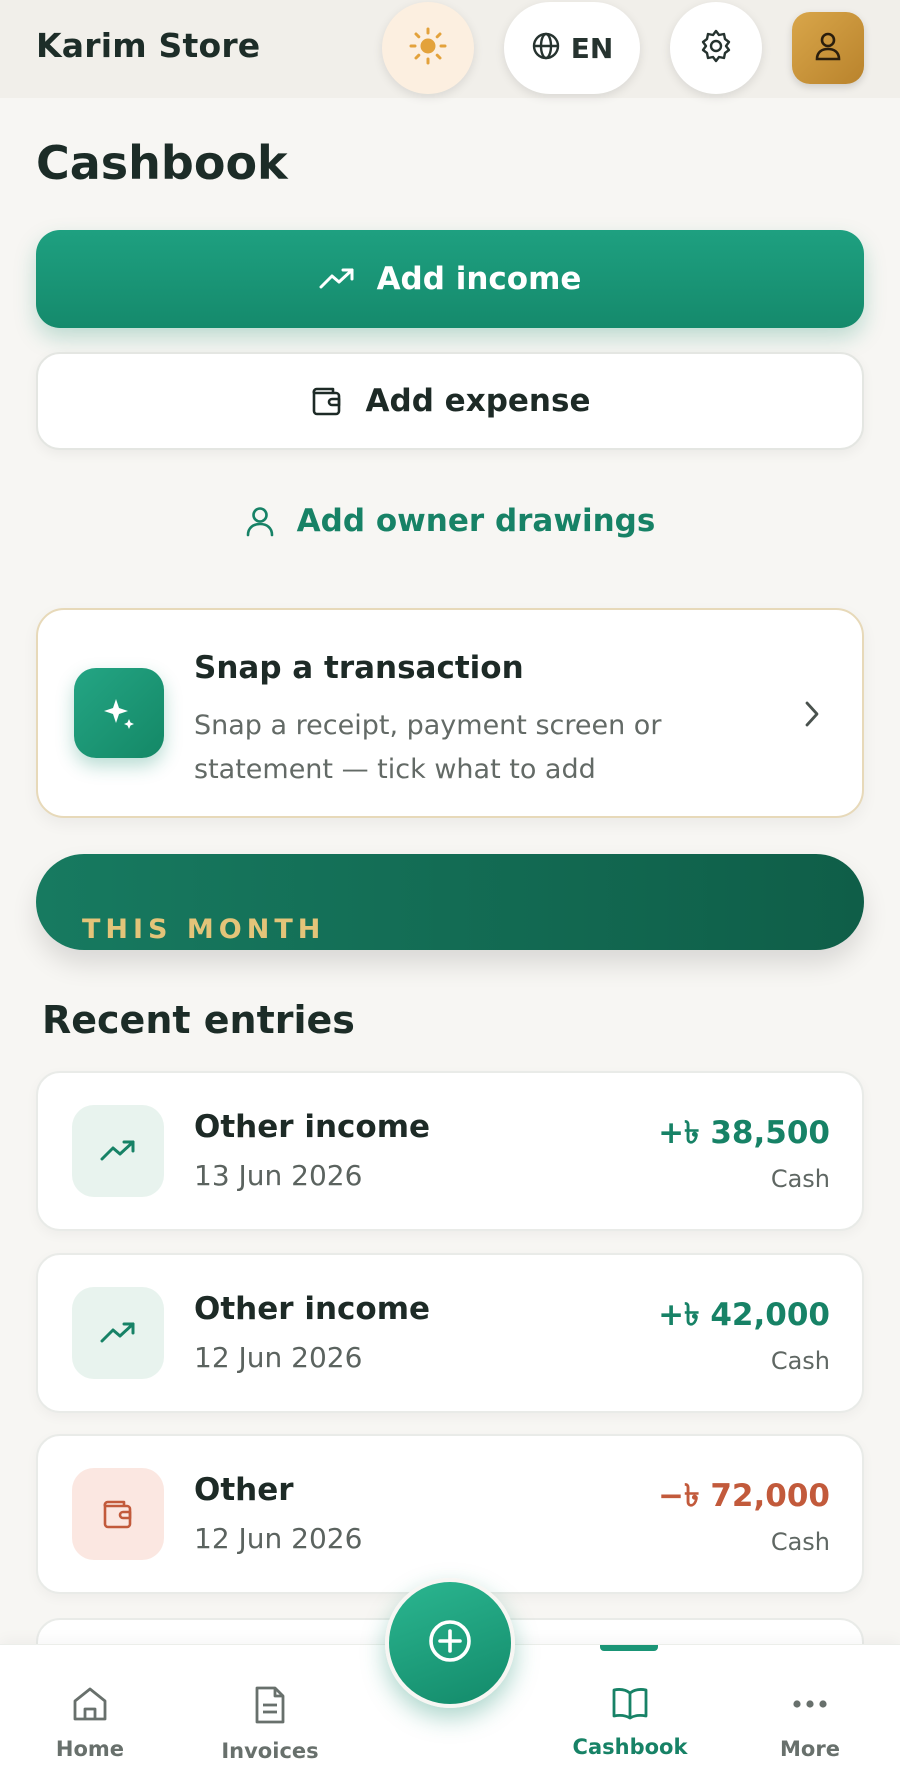  What do you see at coordinates (278, 1175) in the screenshot?
I see `entry-date: 13 Jun 2026` at bounding box center [278, 1175].